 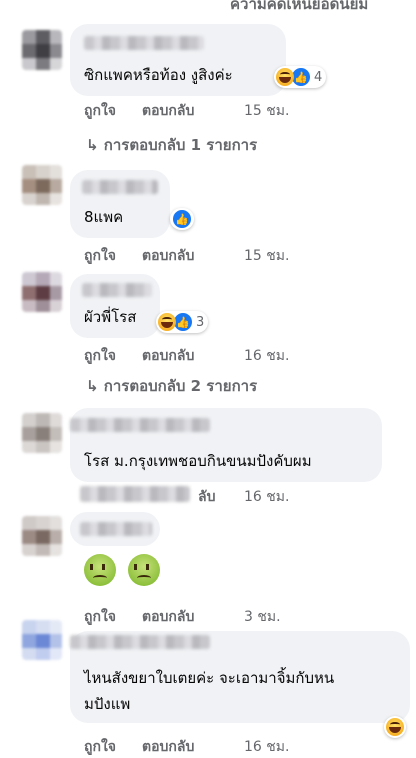 I want to click on comment-text-line-1: ไหนสังขยาใบเตยค่ะ จะเอามาจิ้มกับหน, so click(x=209, y=678).